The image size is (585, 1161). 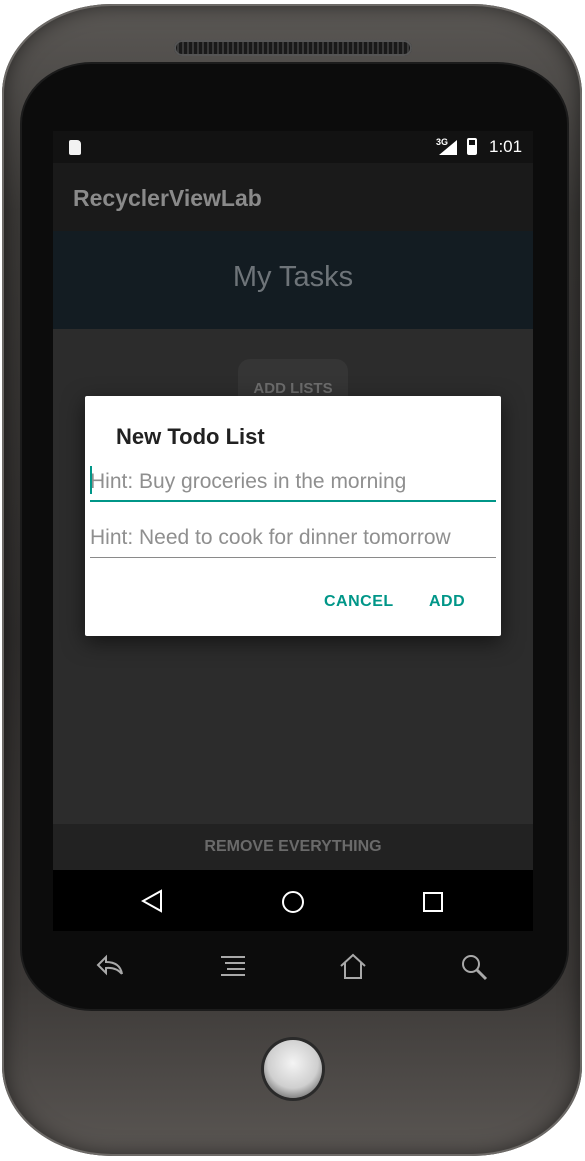 I want to click on signal-icon, so click(x=448, y=147).